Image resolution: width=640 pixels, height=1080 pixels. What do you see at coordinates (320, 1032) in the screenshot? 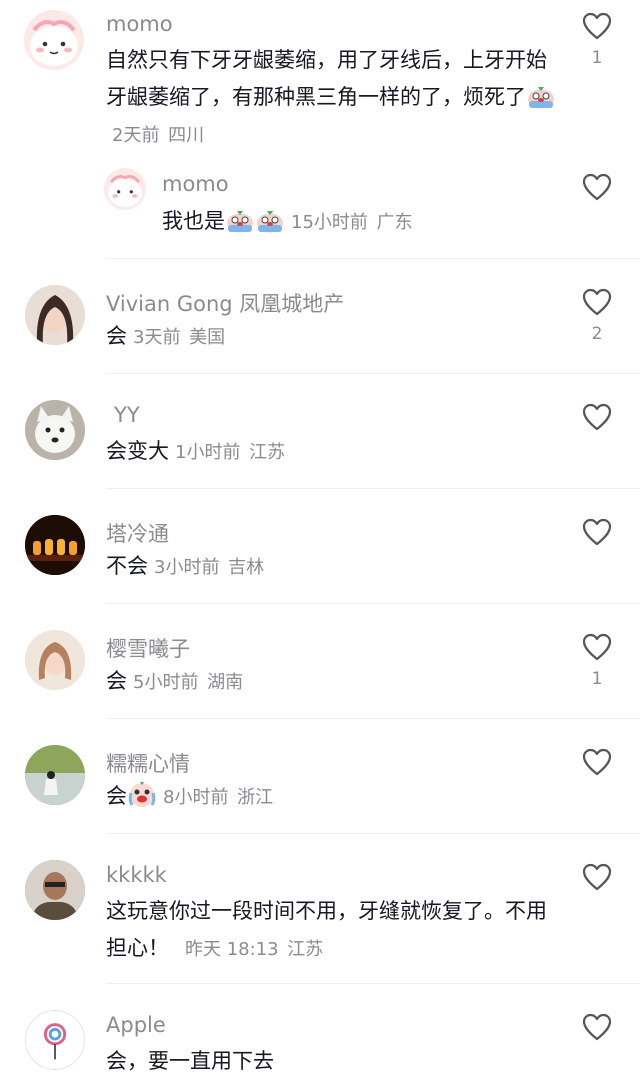
I see `comment-item: Apple 会，要一直用下去` at bounding box center [320, 1032].